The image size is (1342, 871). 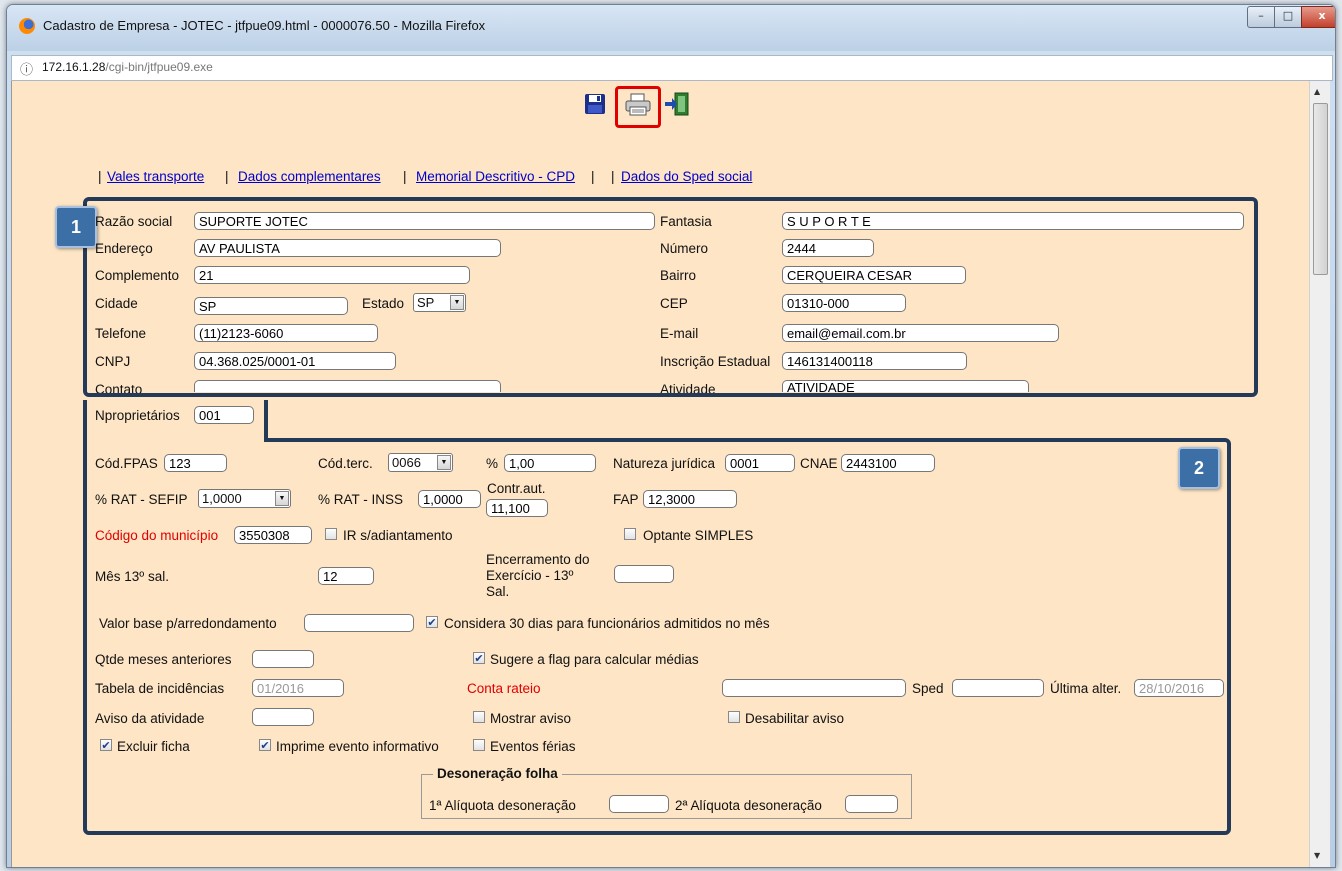 I want to click on nproprietarios-field: 001, so click(x=224, y=415).